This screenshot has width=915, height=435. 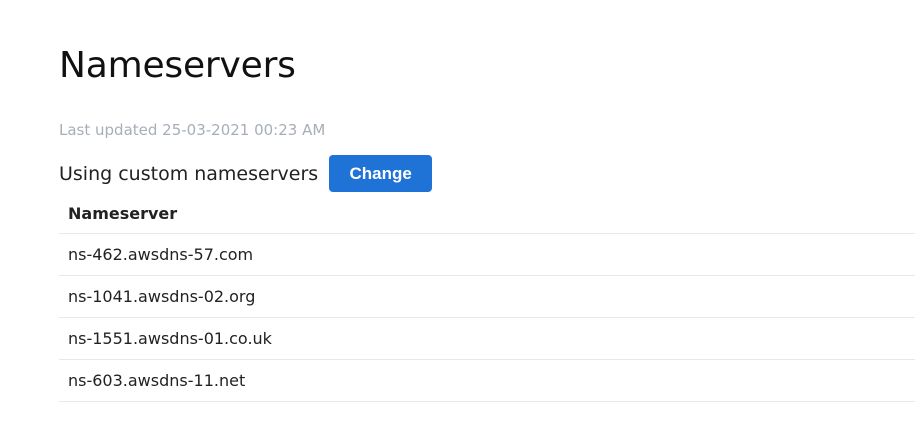 I want to click on nameserver-cell: ns-462.awsdns-57.com, so click(x=487, y=254).